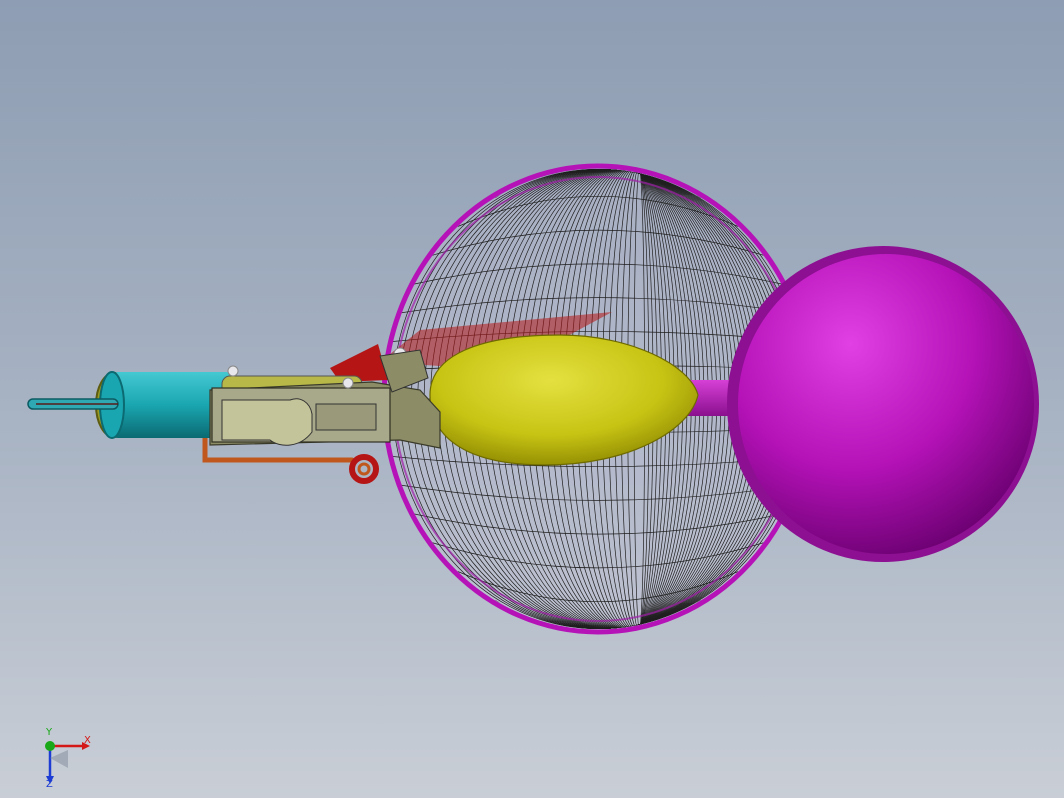  I want to click on triad-x-label: X, so click(87, 740).